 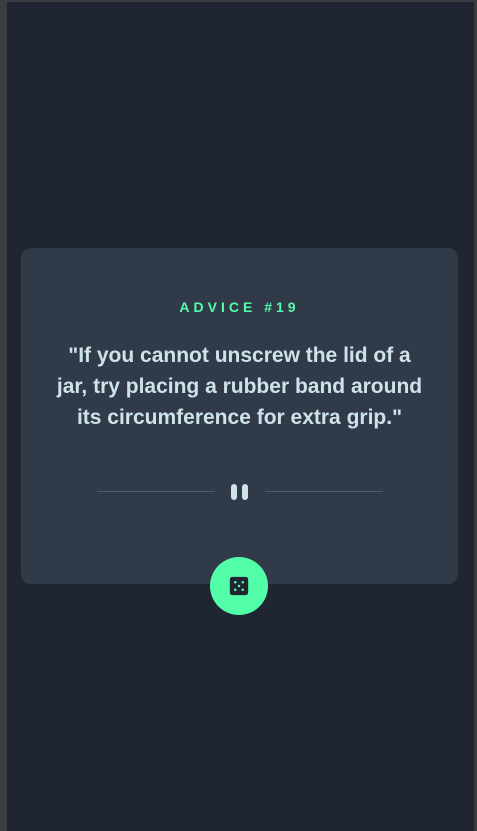 What do you see at coordinates (239, 307) in the screenshot?
I see `advice-number-label: ADVICE #19` at bounding box center [239, 307].